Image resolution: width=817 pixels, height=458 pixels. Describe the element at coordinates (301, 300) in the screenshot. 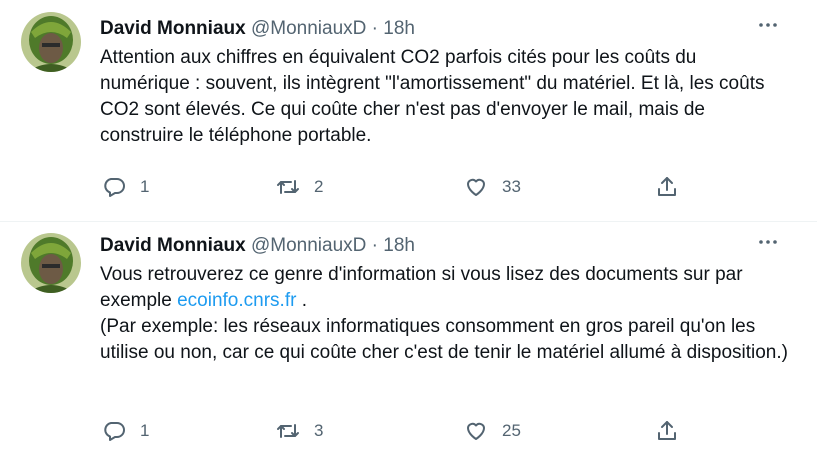

I see `text-after-link: .` at that location.